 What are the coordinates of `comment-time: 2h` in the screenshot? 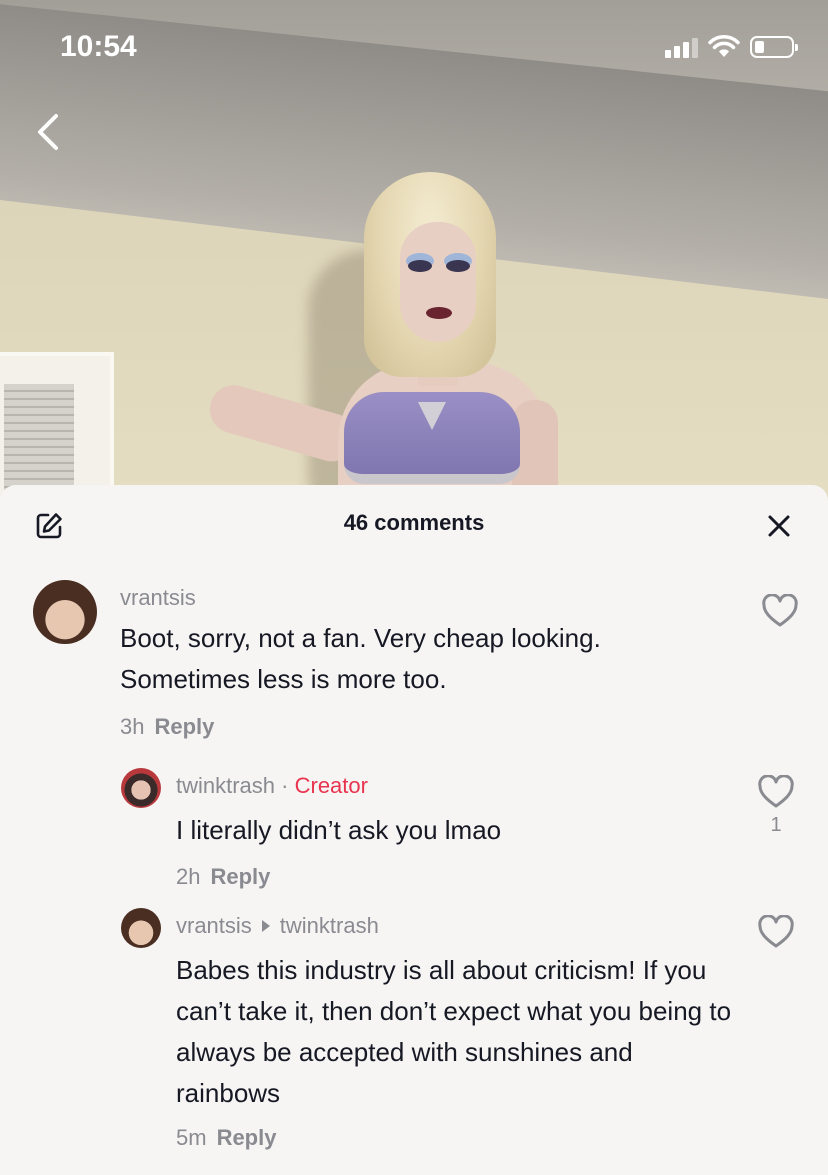 It's located at (188, 876).